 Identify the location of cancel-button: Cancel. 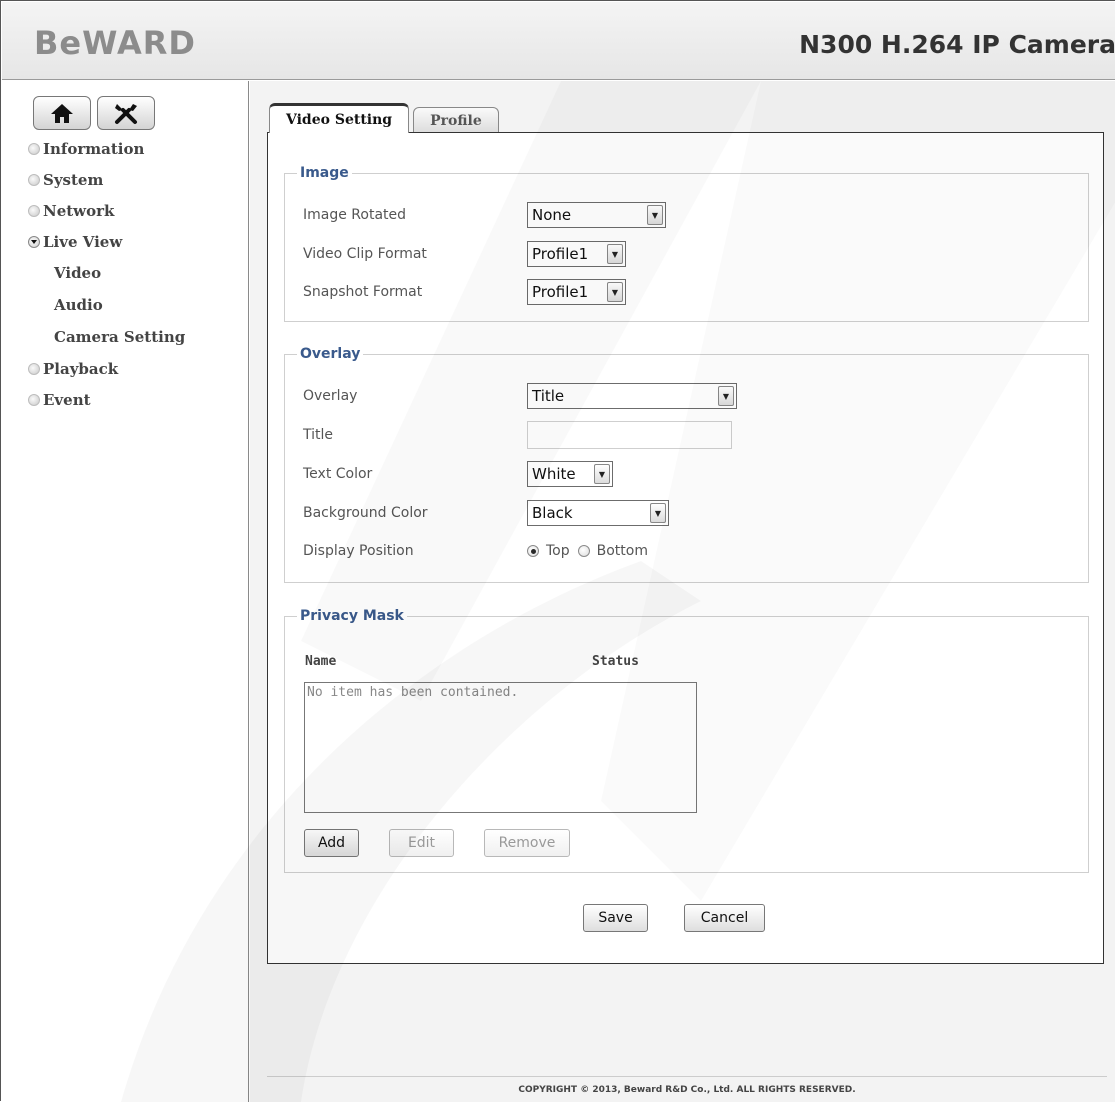
(724, 918).